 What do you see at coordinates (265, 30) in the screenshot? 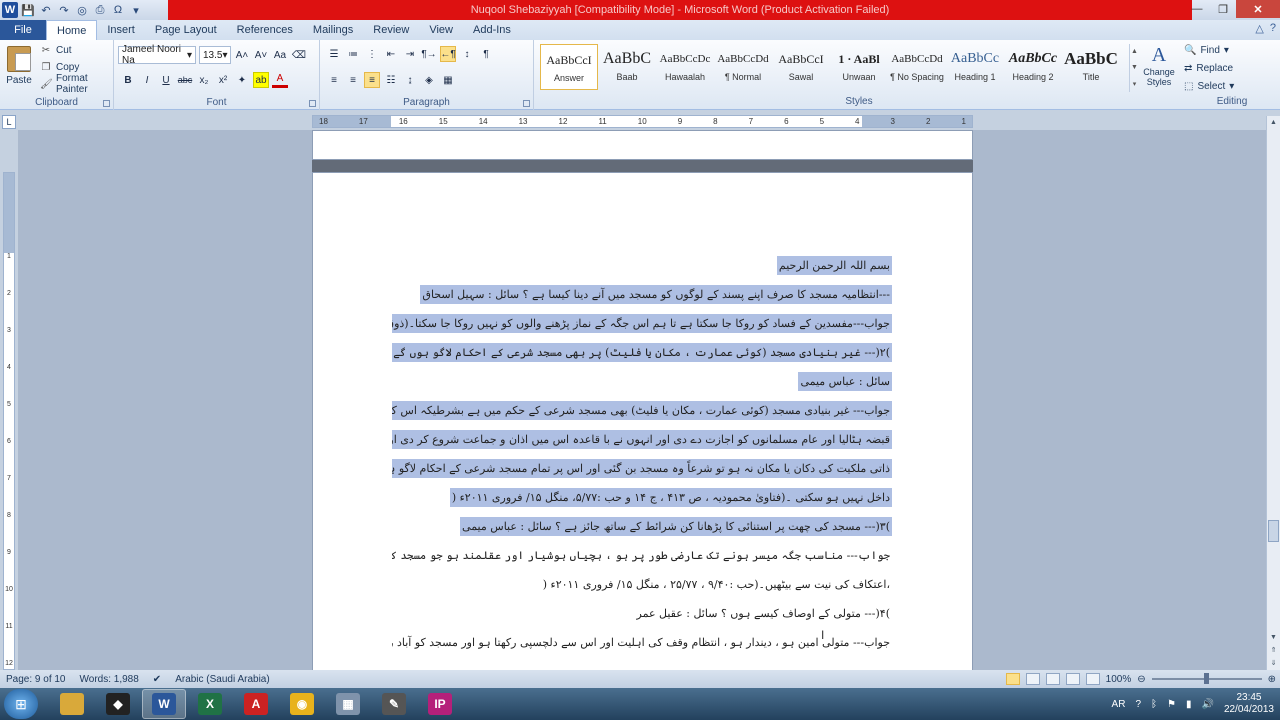
I see `tab-references: References` at bounding box center [265, 30].